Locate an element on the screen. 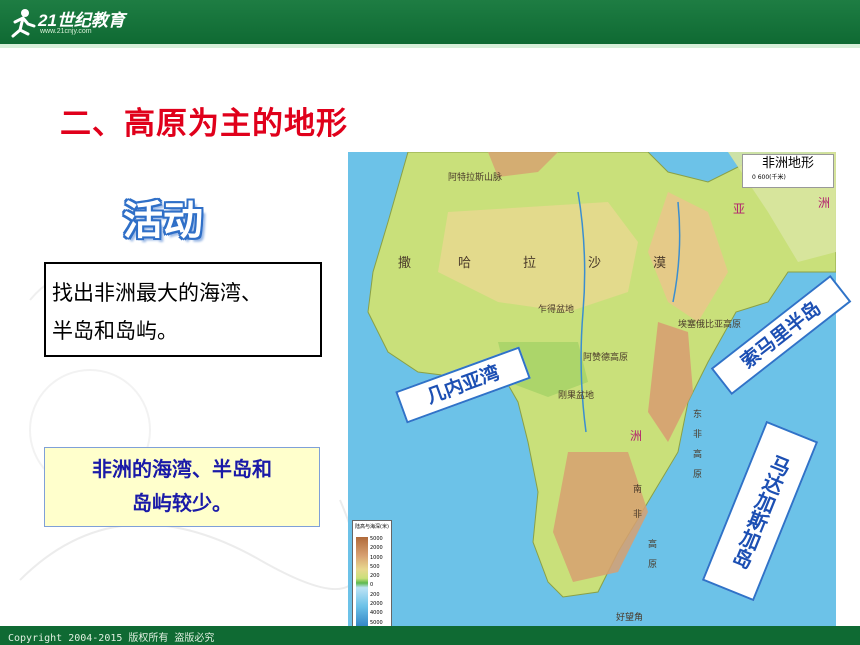 Image resolution: width=860 pixels, height=645 pixels. map-label-asia-1: 亚 is located at coordinates (739, 209).